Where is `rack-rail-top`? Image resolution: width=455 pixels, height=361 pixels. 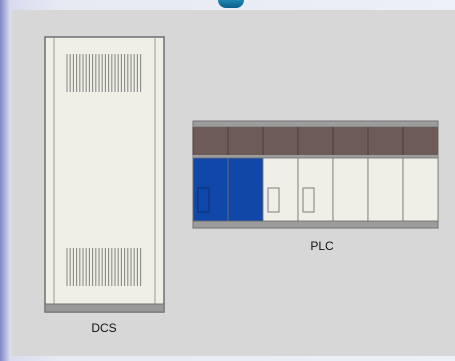
rack-rail-top is located at coordinates (315, 124).